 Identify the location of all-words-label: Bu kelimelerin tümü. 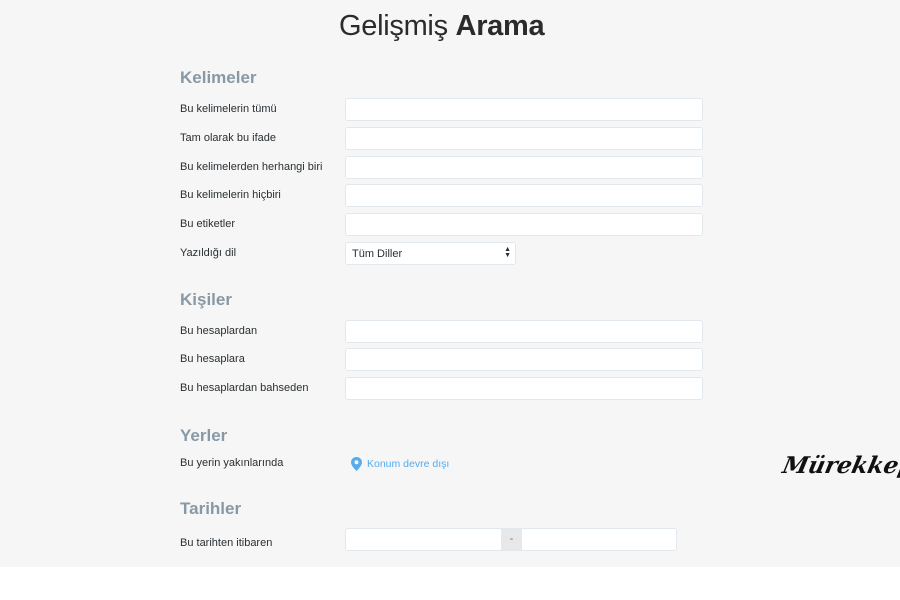
(228, 109).